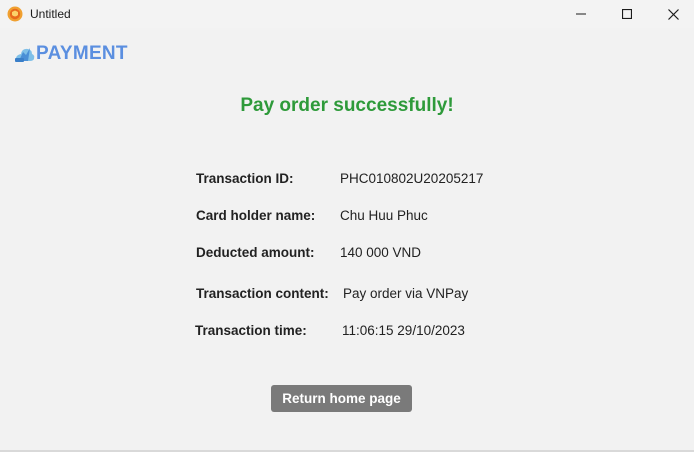  Describe the element at coordinates (15, 14) in the screenshot. I see `app-icon` at that location.